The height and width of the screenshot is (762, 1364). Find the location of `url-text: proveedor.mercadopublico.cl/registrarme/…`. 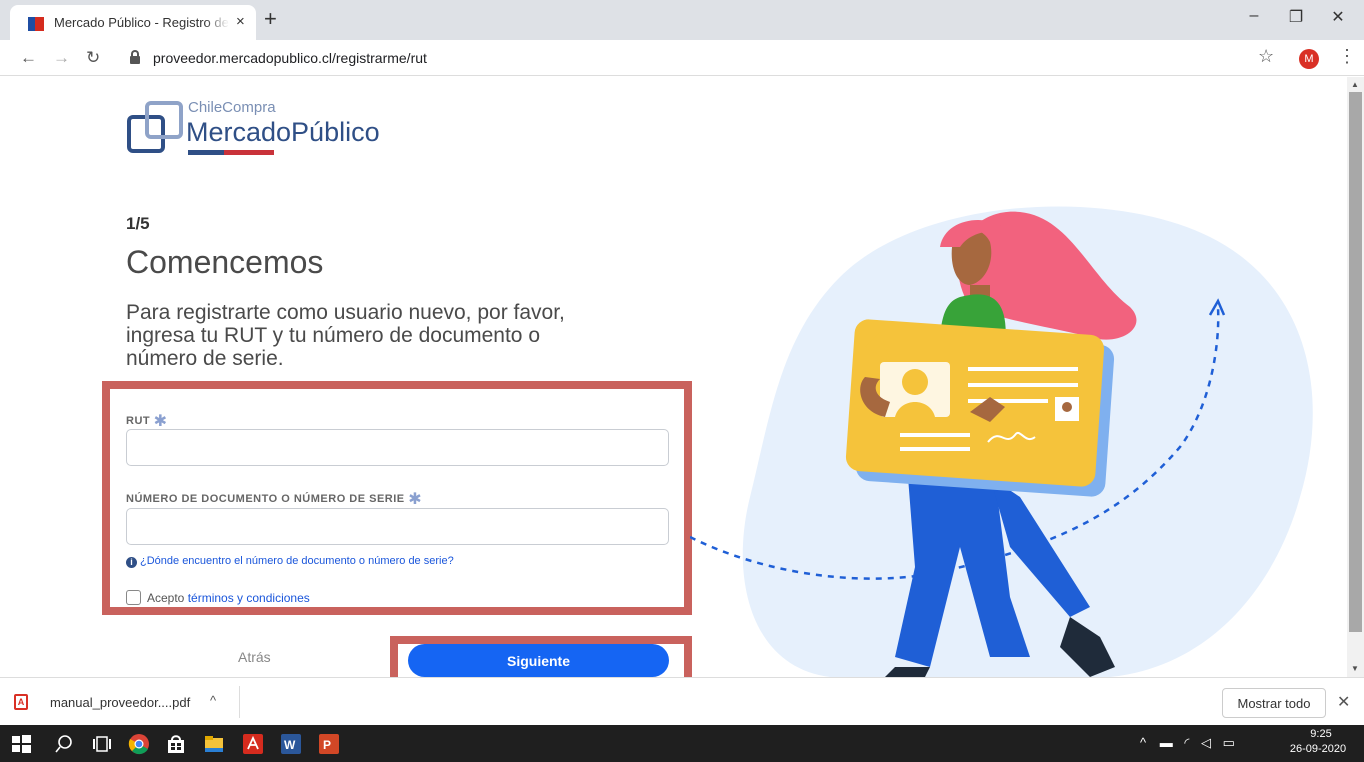

url-text: proveedor.mercadopublico.cl/registrarme/… is located at coordinates (290, 58).